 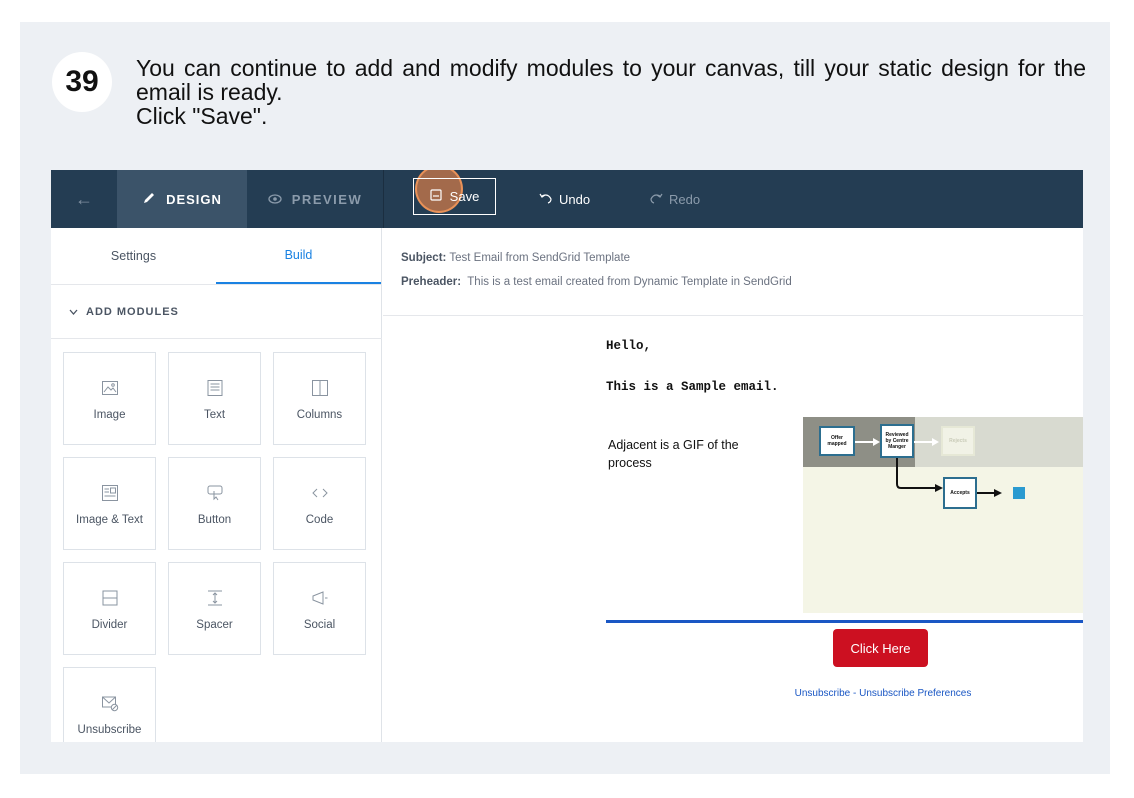 I want to click on redo-icon, so click(x=656, y=199).